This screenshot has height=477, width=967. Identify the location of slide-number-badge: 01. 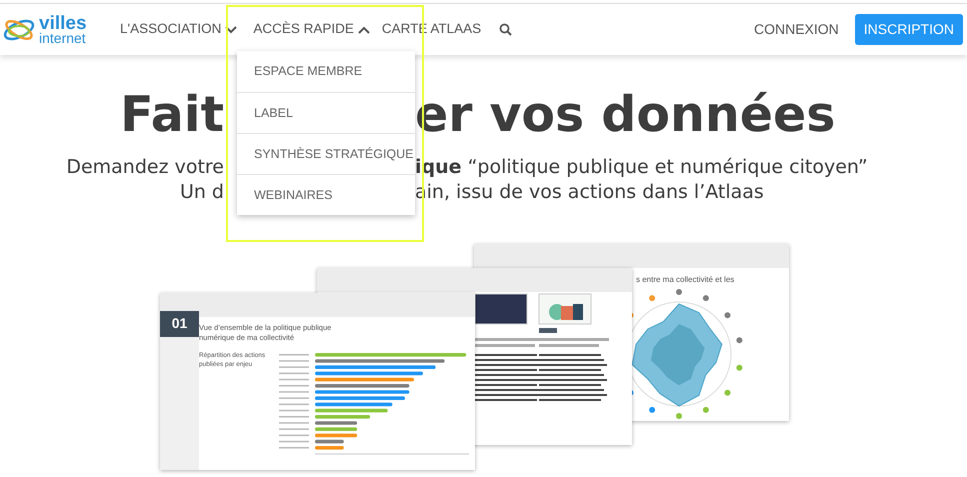
(179, 324).